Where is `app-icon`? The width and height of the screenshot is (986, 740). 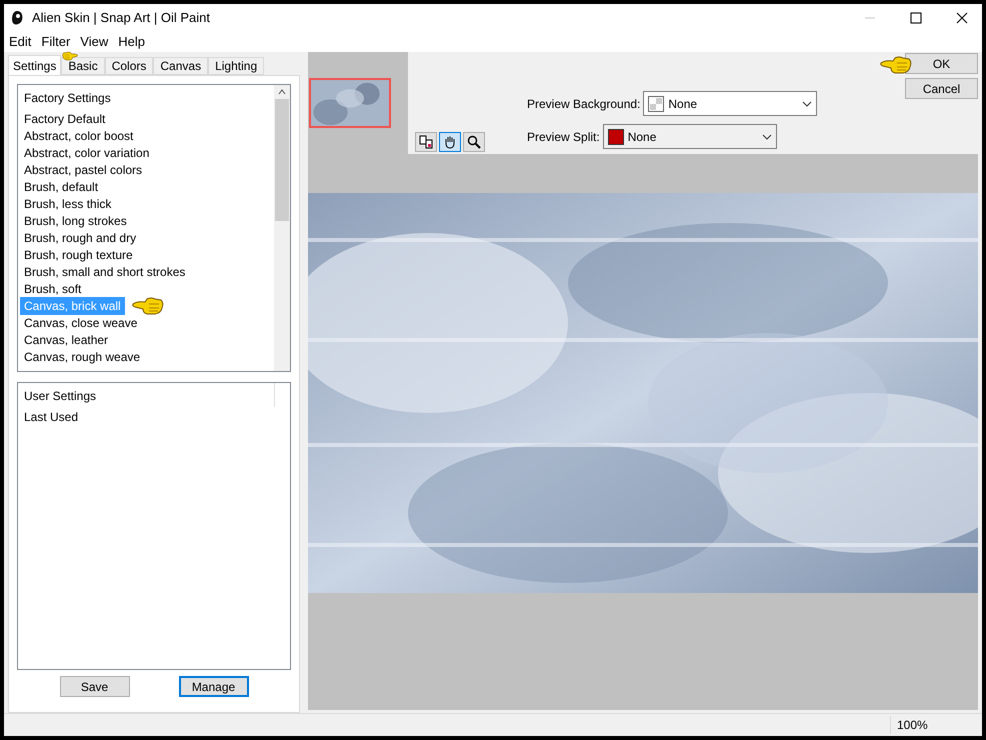
app-icon is located at coordinates (17, 18).